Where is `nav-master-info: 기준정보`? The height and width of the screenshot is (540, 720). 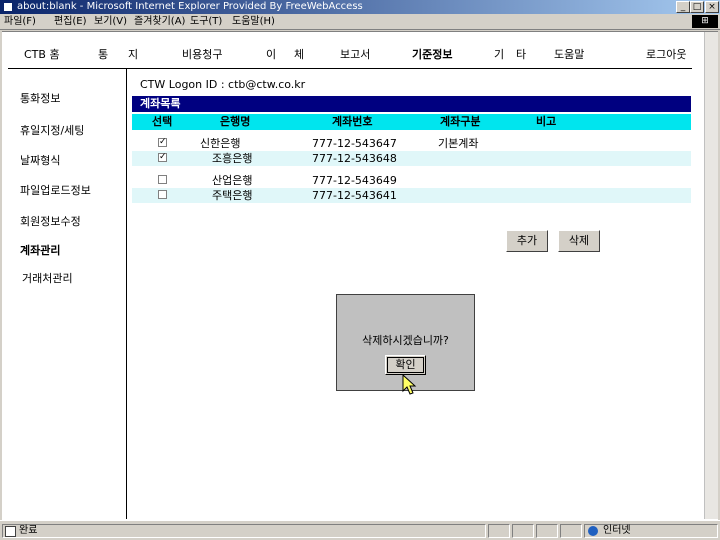 nav-master-info: 기준정보 is located at coordinates (432, 54).